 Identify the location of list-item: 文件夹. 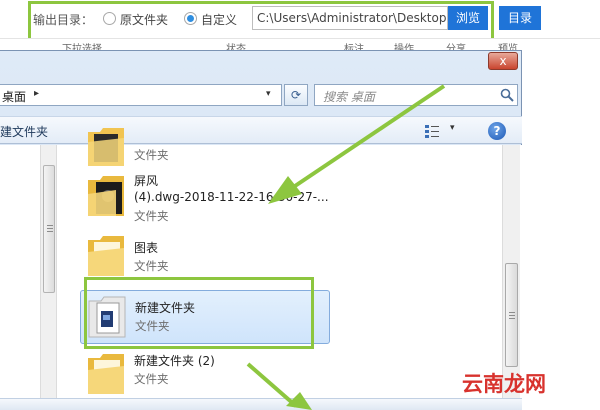
(205, 147).